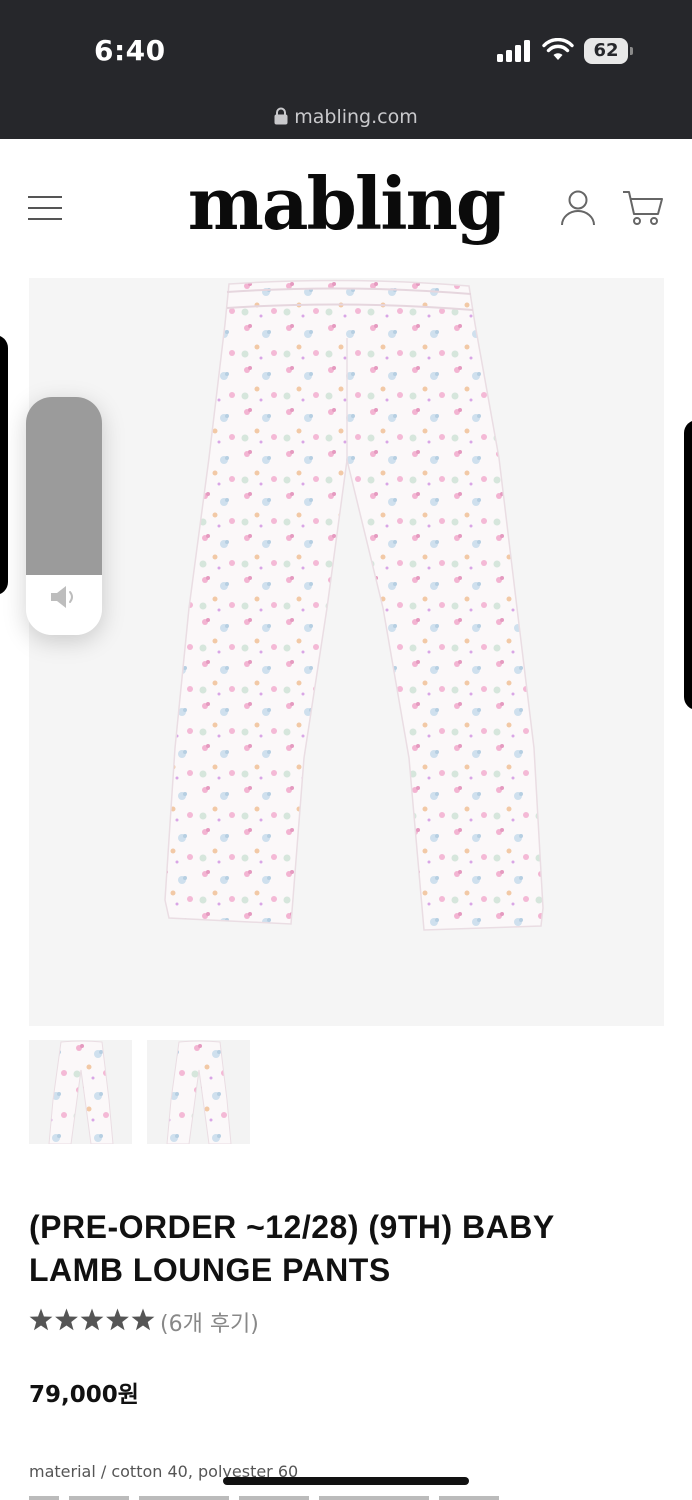  Describe the element at coordinates (346, 1481) in the screenshot. I see `home-indicator` at that location.